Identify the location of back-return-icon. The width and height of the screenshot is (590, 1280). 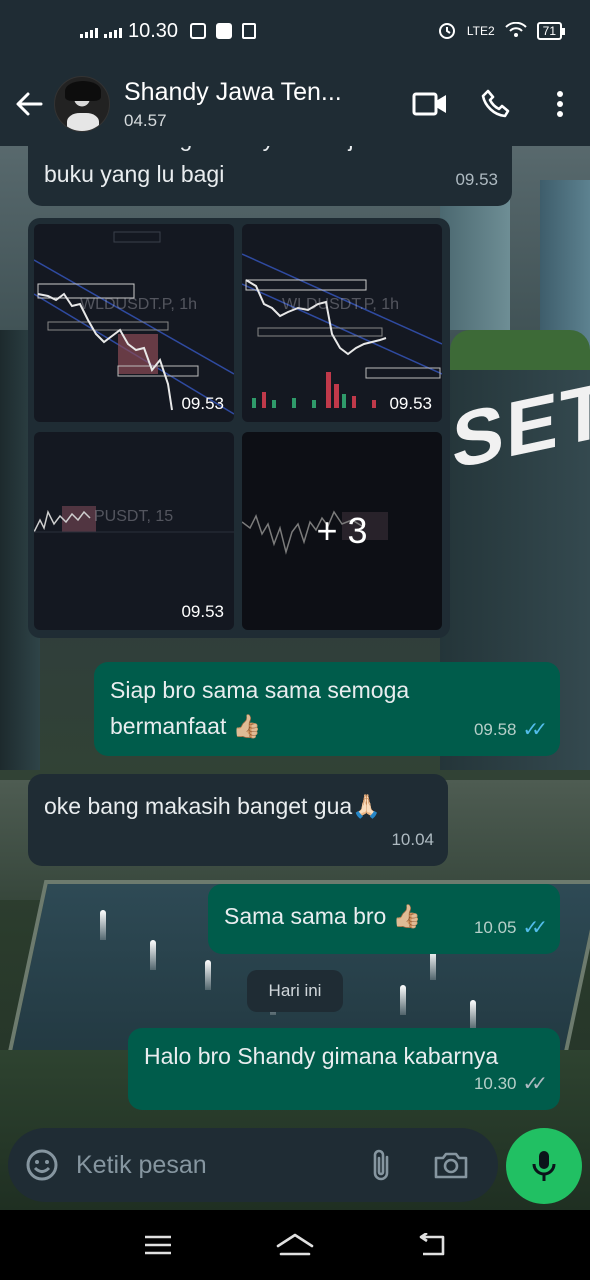
(431, 1244).